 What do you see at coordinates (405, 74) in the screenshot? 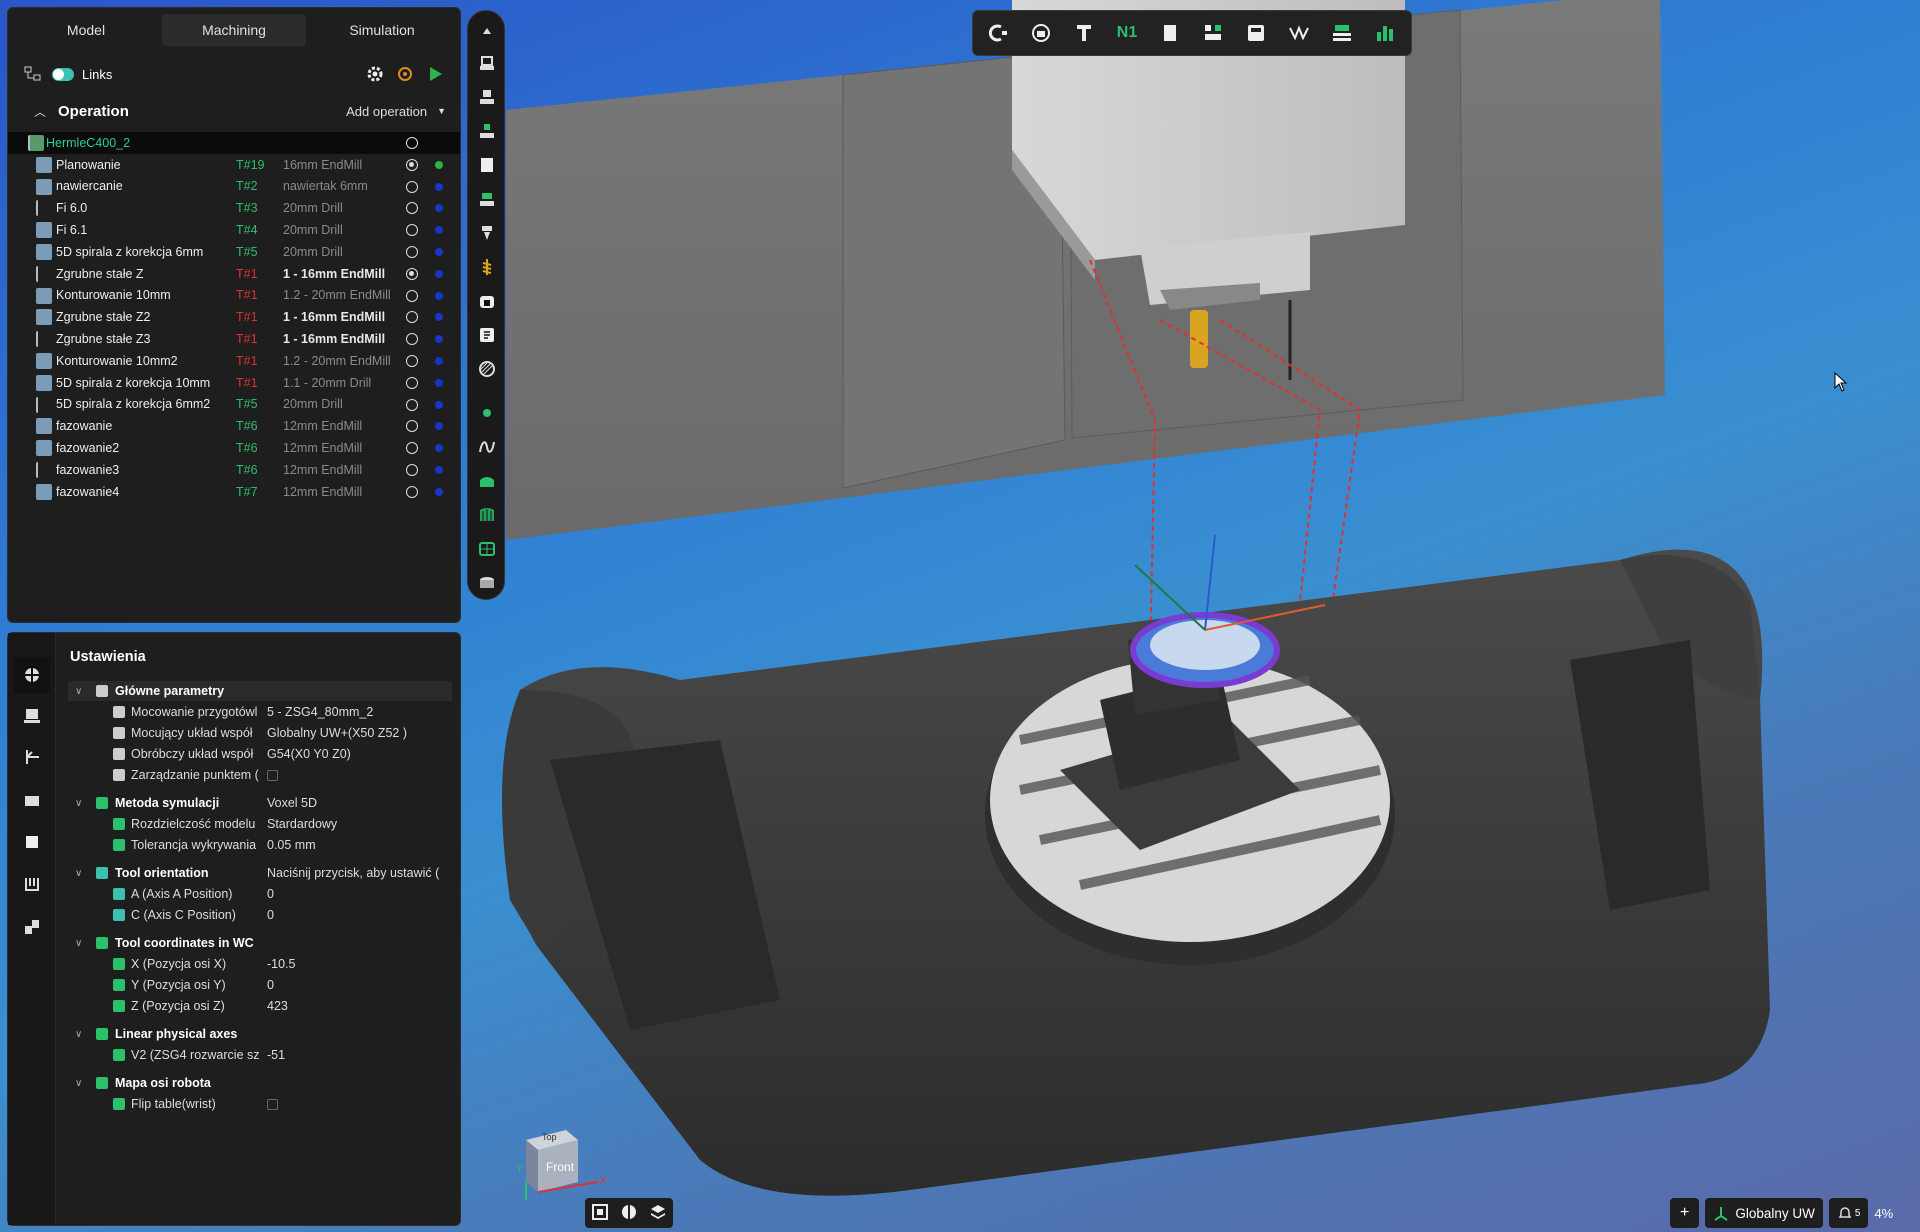
I see `recalculate-icon` at bounding box center [405, 74].